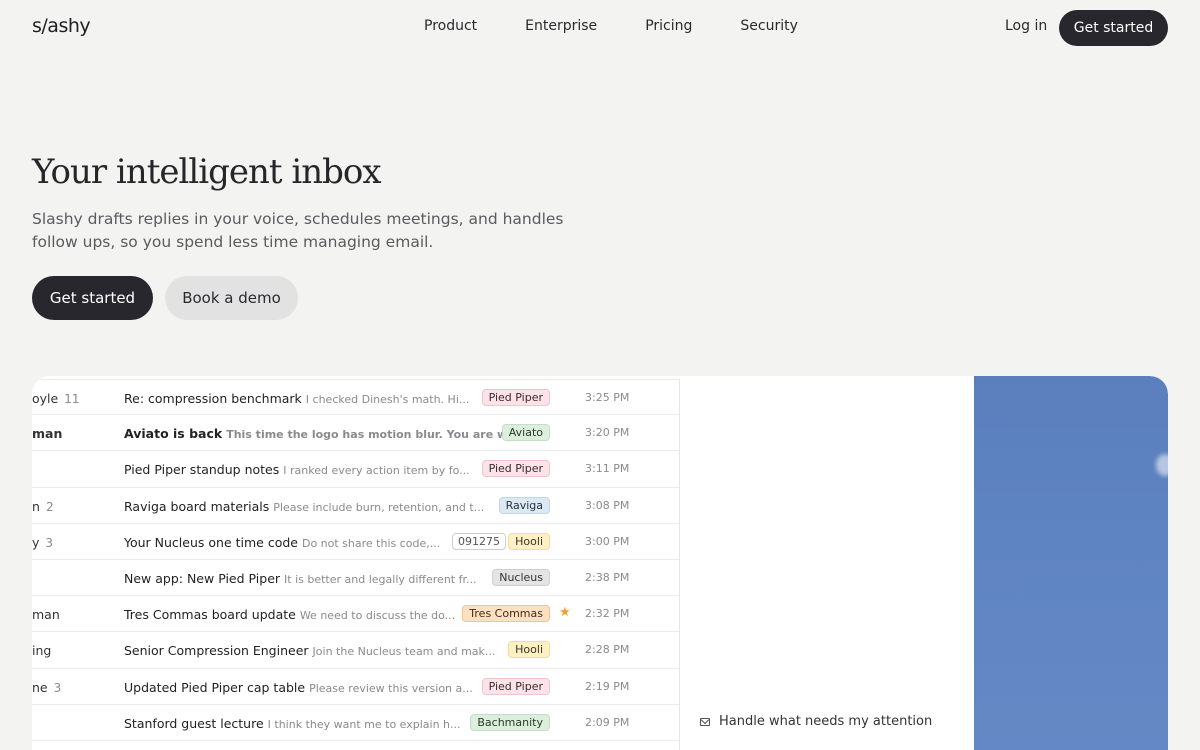 Image resolution: width=1200 pixels, height=750 pixels. What do you see at coordinates (211, 542) in the screenshot?
I see `subject-text: Your Nucleus one time code` at bounding box center [211, 542].